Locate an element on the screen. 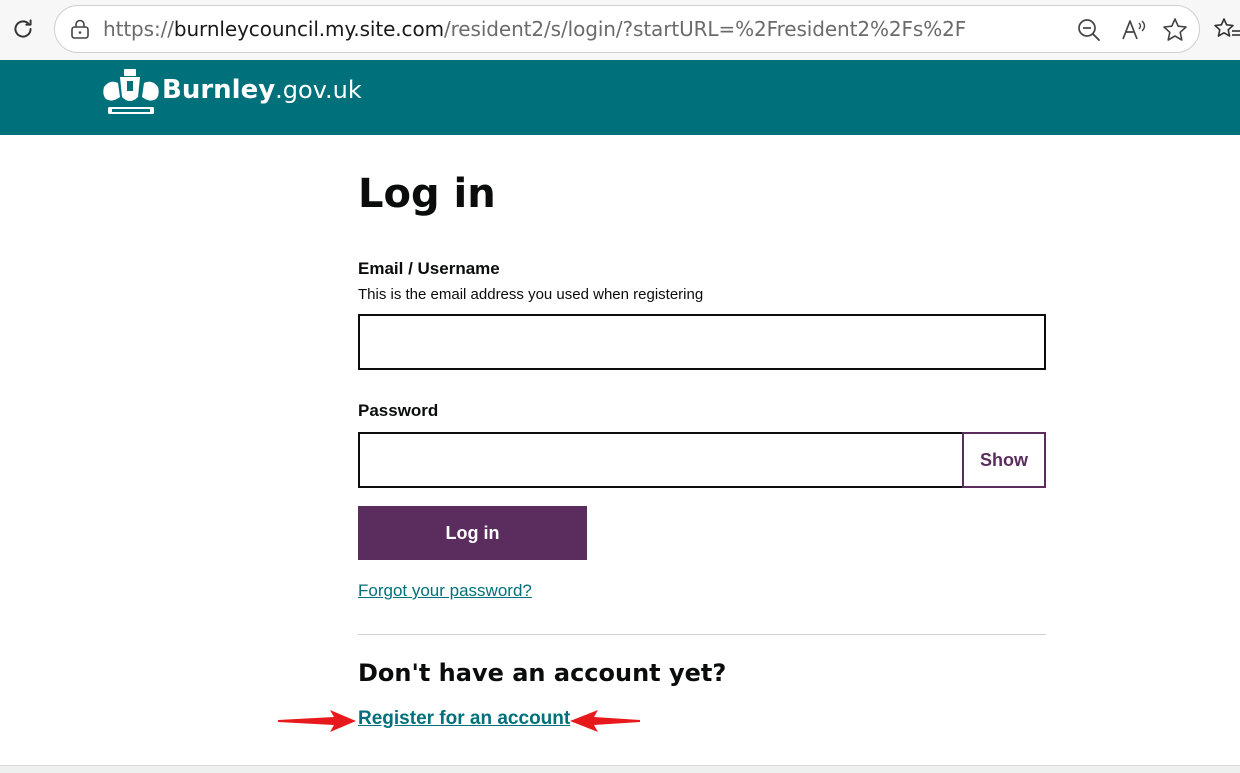 This screenshot has width=1240, height=773. logo-text: Burnley.gov.uk is located at coordinates (262, 90).